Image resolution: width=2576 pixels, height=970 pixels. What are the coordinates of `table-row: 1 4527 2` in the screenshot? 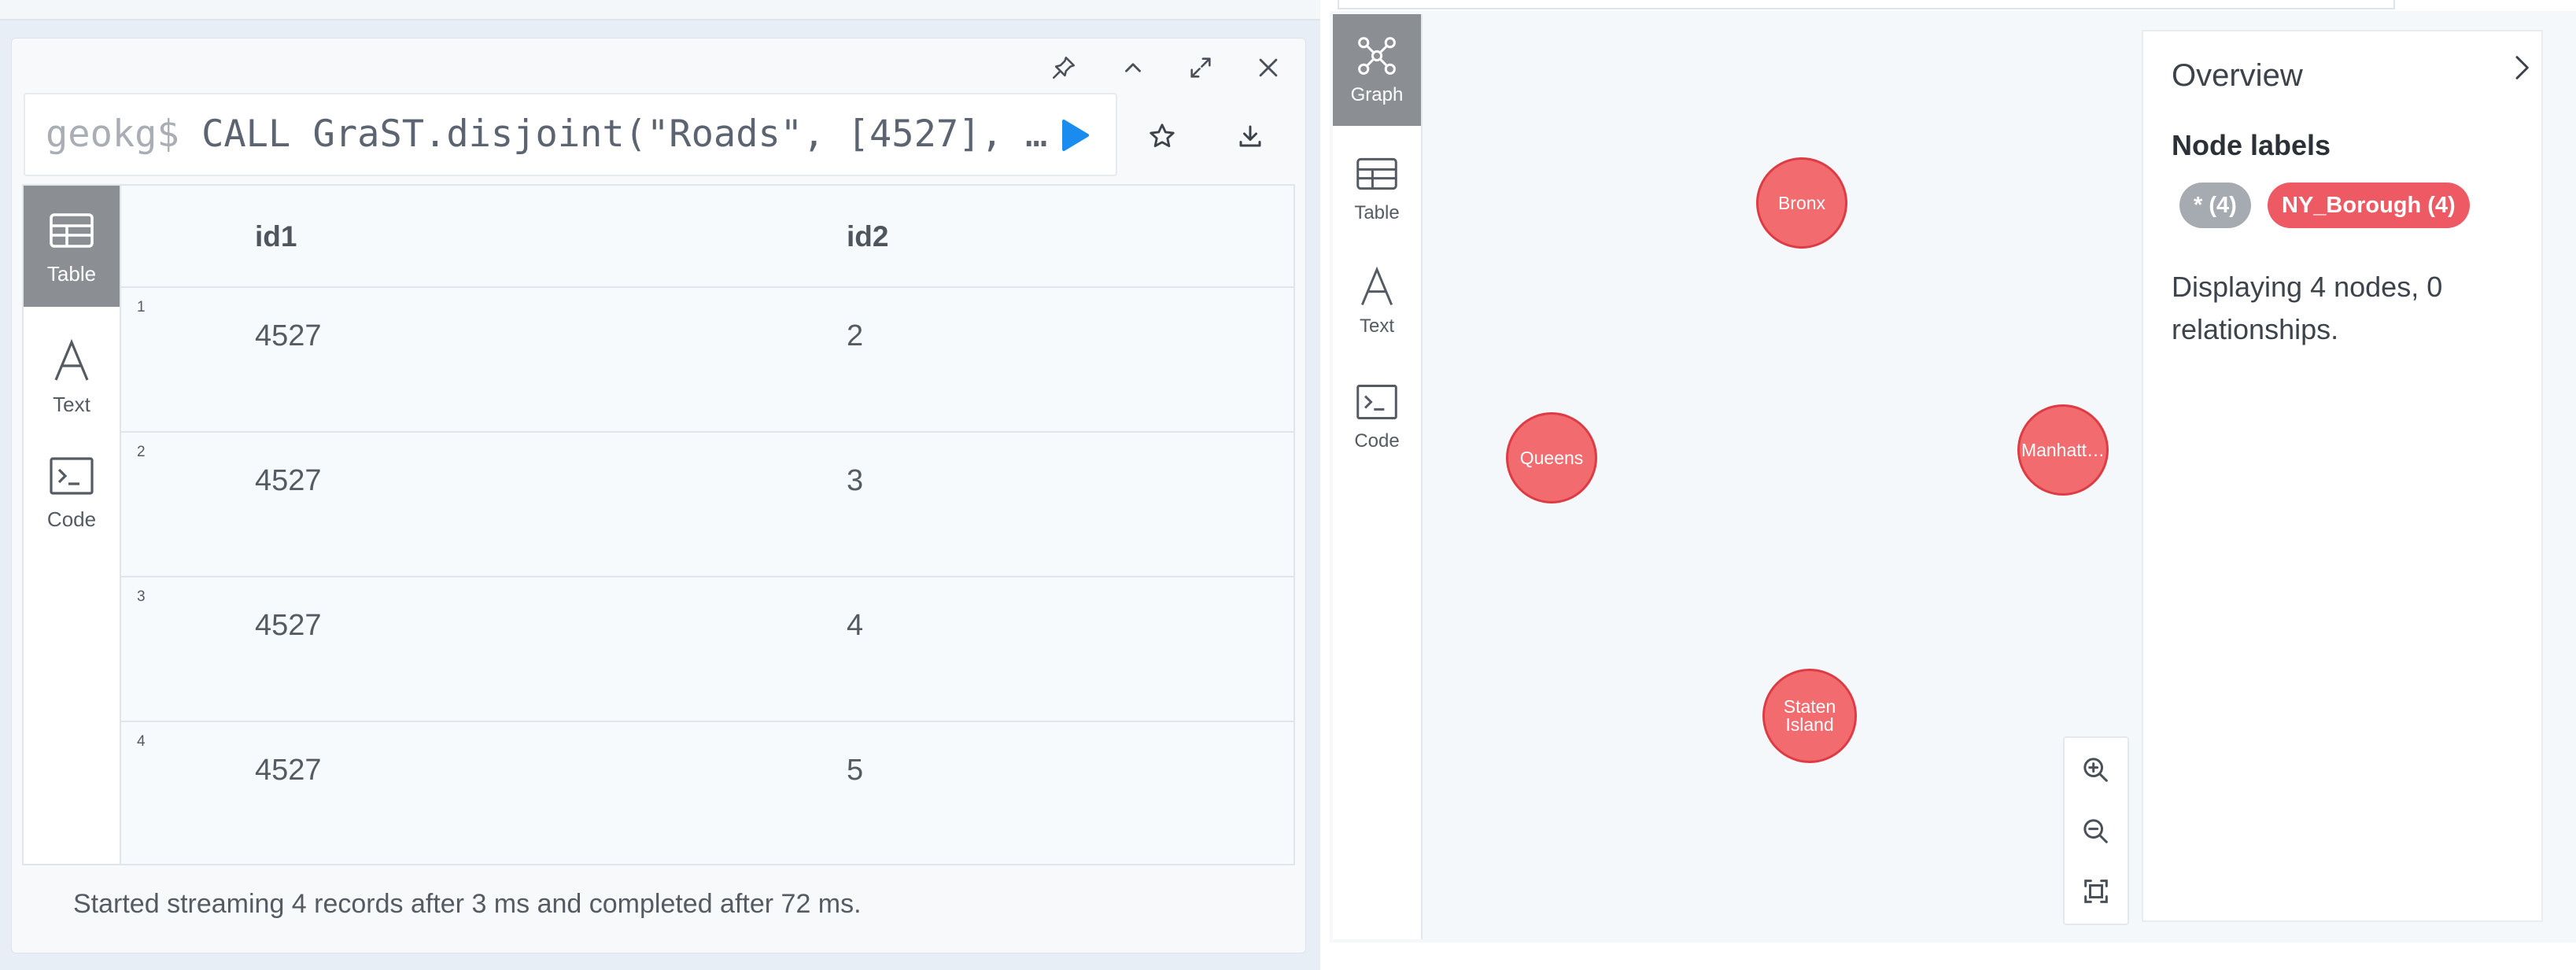 It's located at (708, 360).